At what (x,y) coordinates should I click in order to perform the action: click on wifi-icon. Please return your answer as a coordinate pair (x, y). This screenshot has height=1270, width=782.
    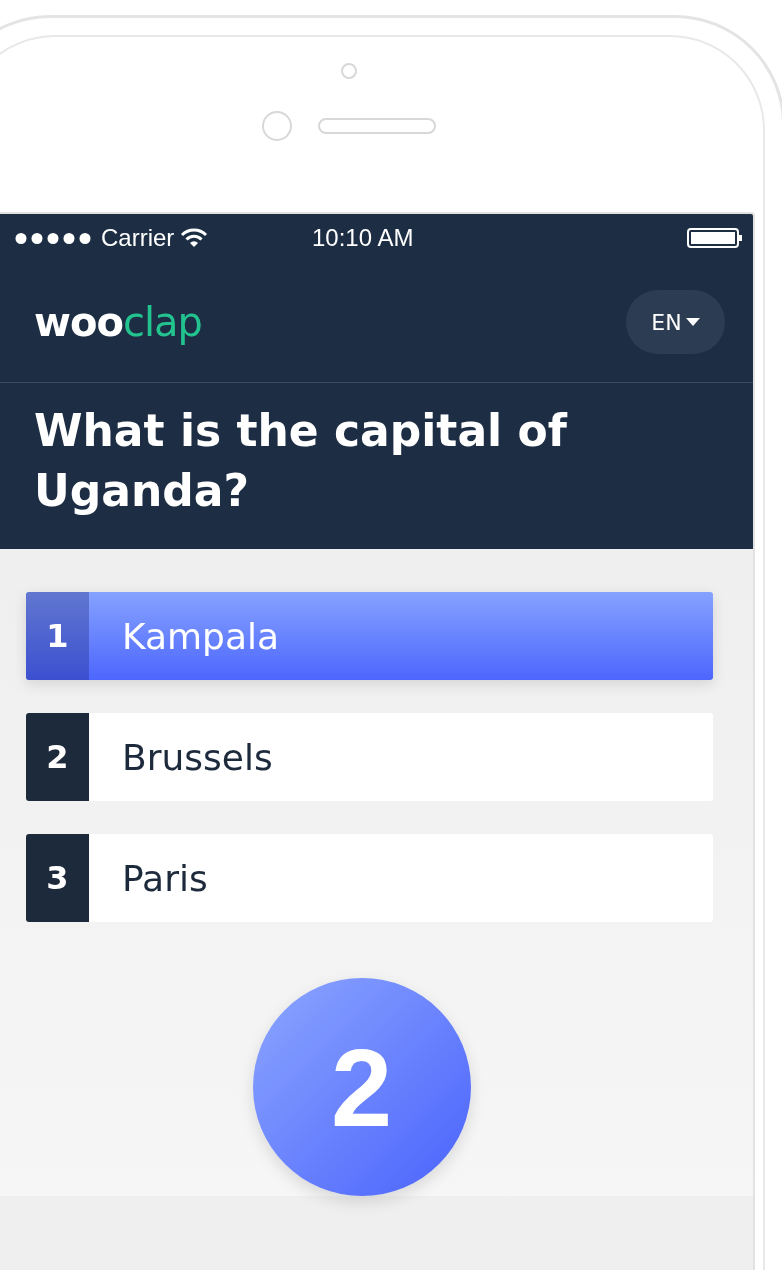
    Looking at the image, I should click on (194, 238).